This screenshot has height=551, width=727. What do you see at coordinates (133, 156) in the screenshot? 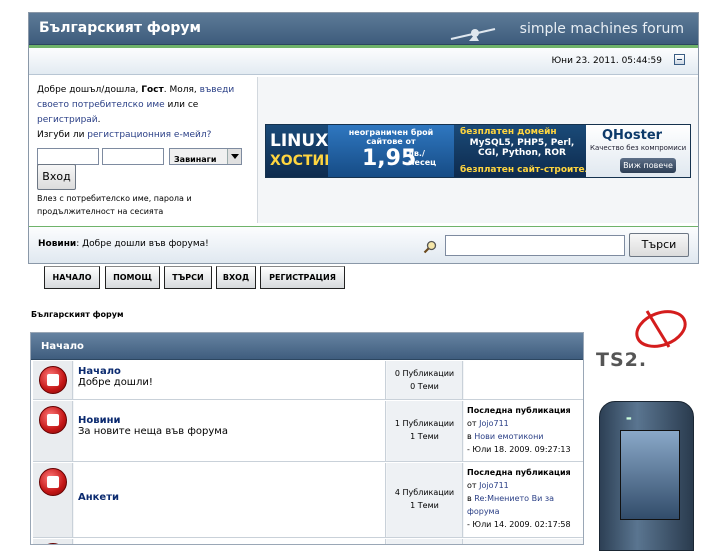
I see `password-input` at bounding box center [133, 156].